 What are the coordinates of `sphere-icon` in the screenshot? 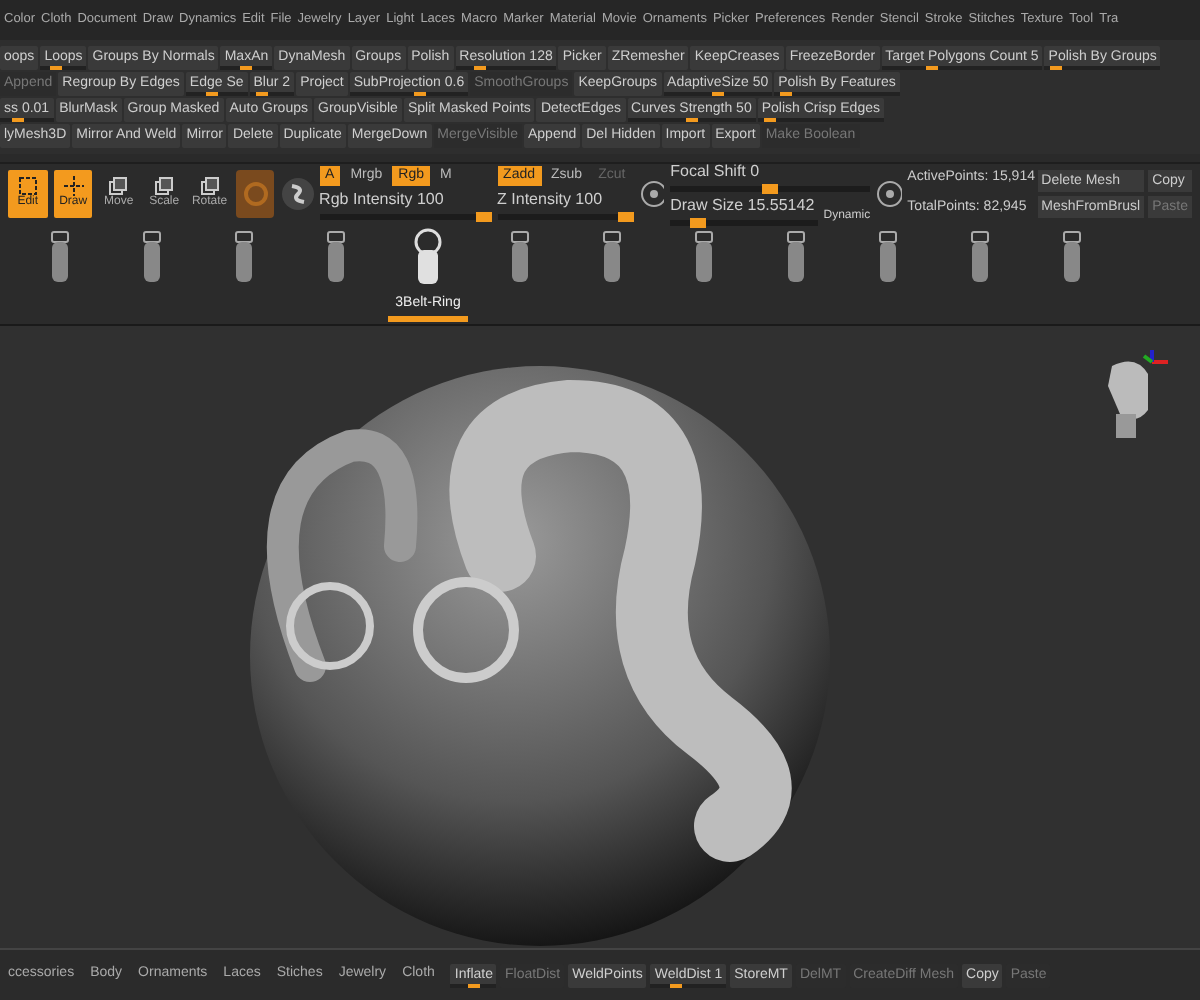 It's located at (255, 193).